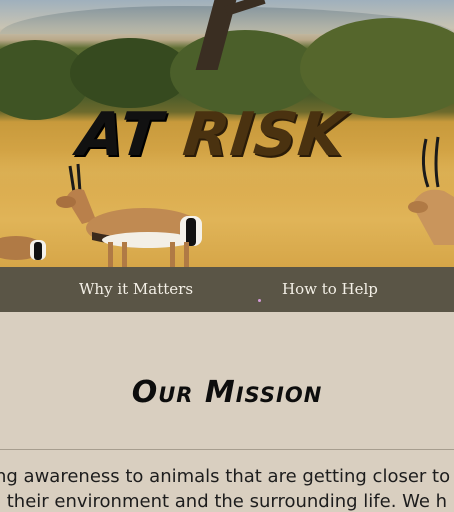 The width and height of the screenshot is (454, 512). Describe the element at coordinates (227, 289) in the screenshot. I see `main-nav: Why it Matters How to Help` at that location.